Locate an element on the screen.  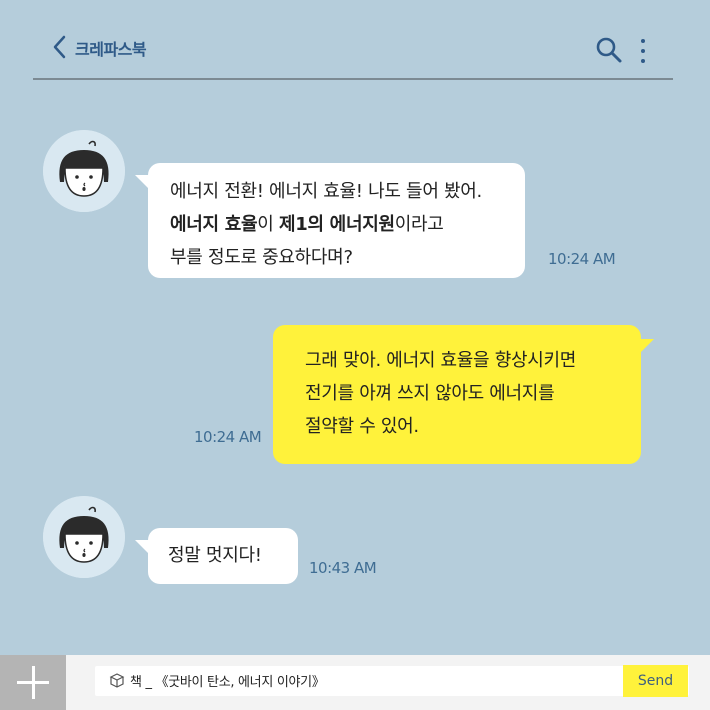
bold-text: 제1의 에너지원 is located at coordinates (336, 224).